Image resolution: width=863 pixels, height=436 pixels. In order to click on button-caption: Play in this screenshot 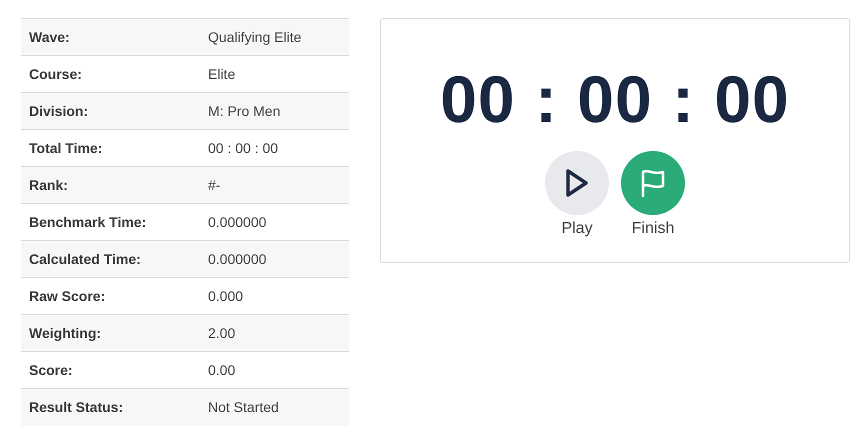, I will do `click(577, 229)`.